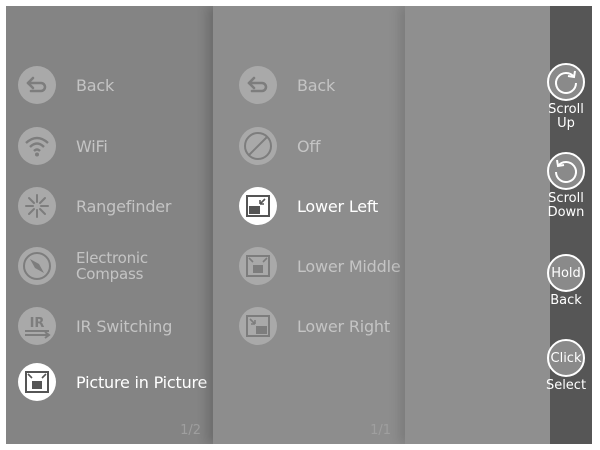 This screenshot has width=600, height=450. What do you see at coordinates (566, 273) in the screenshot?
I see `hold-button-circle: Hold` at bounding box center [566, 273].